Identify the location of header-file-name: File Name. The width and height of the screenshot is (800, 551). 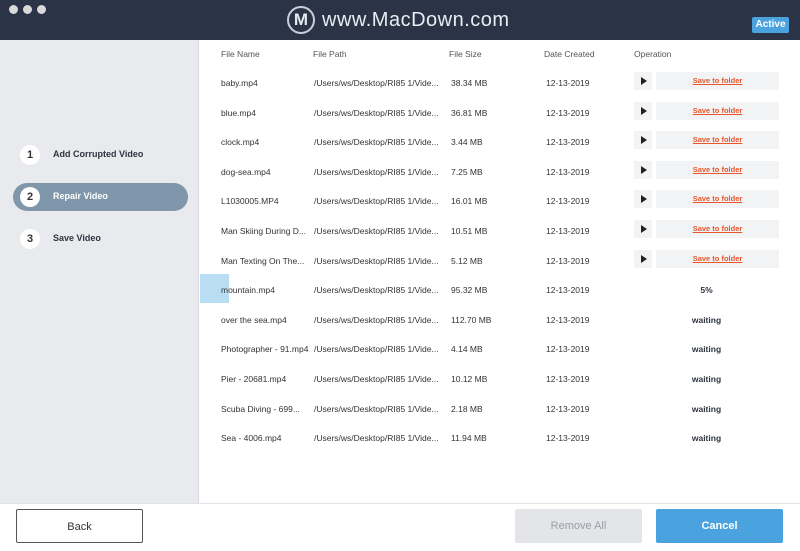
(240, 54).